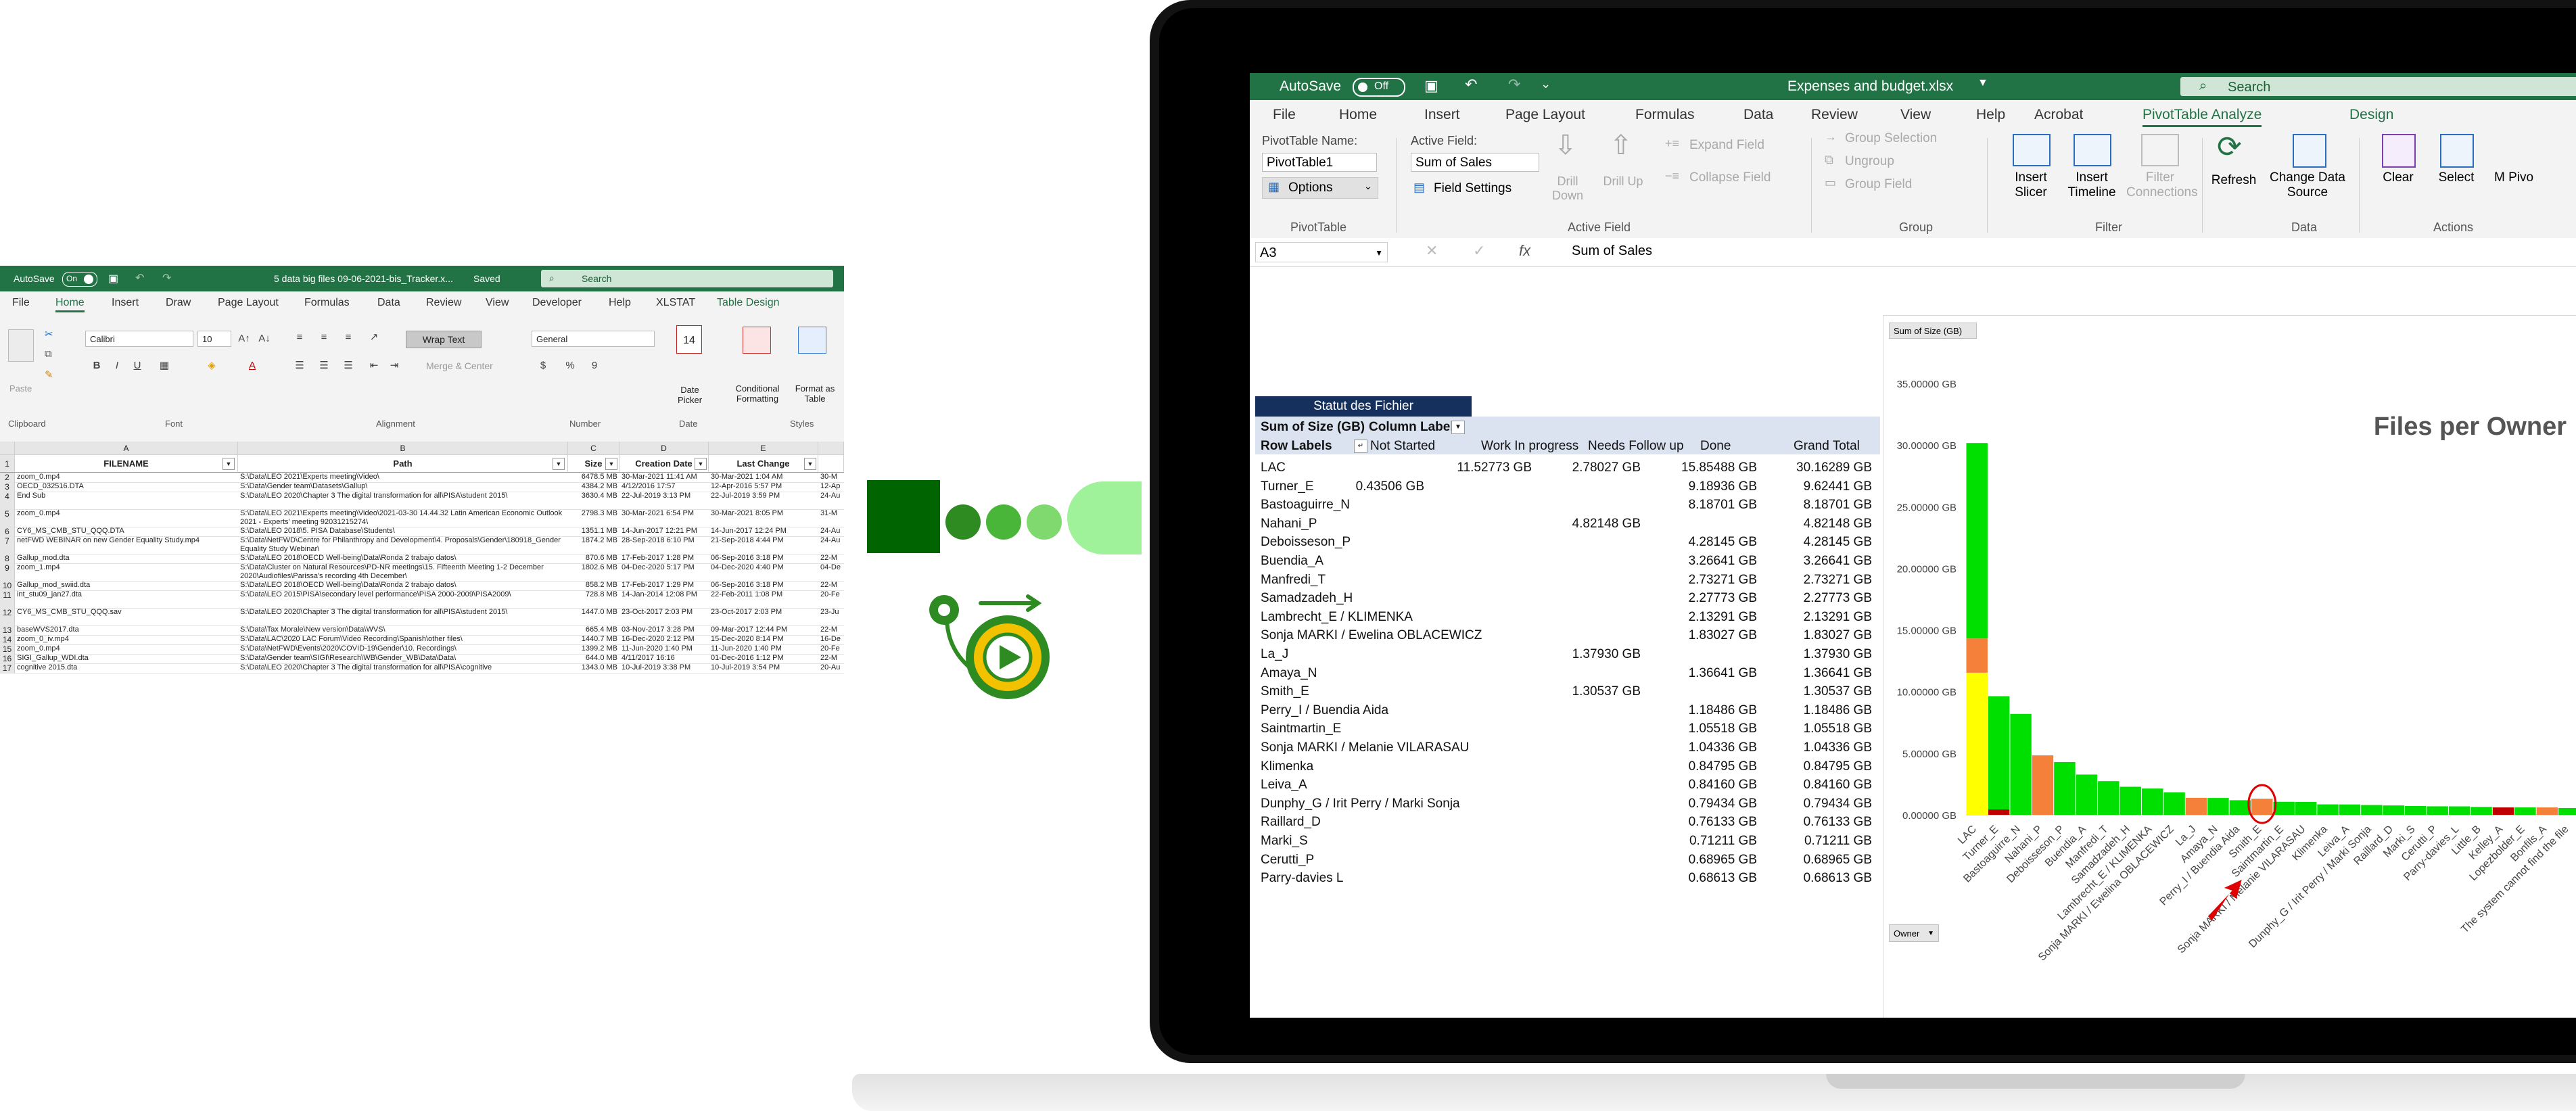 The image size is (2576, 1111). What do you see at coordinates (1565, 561) in the screenshot?
I see `pivot-row: Buendia_A 3.26641 GB 3.26641 GB` at bounding box center [1565, 561].